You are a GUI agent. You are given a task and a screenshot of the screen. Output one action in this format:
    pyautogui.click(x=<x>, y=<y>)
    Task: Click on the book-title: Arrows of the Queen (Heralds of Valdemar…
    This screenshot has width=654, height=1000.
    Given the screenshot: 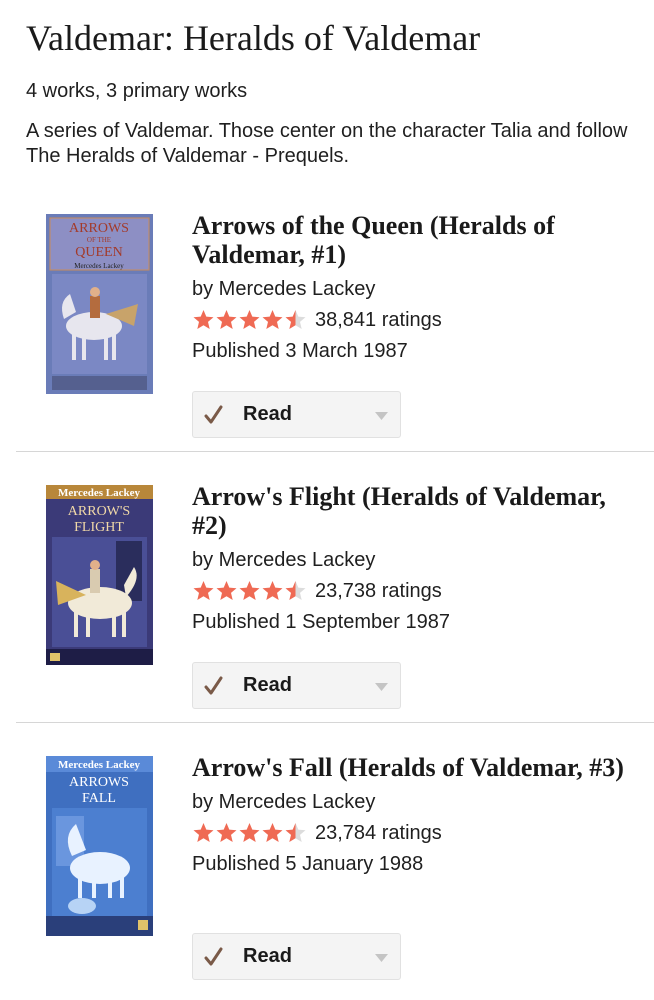 What is the action you would take?
    pyautogui.click(x=416, y=240)
    